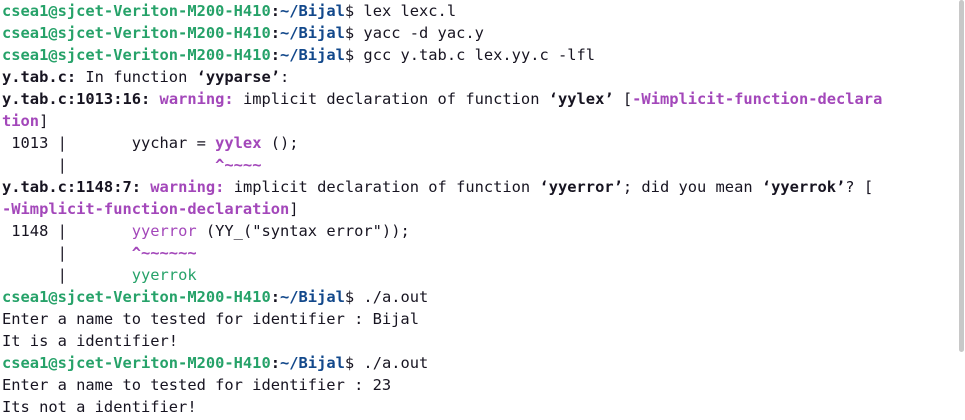 The width and height of the screenshot is (965, 420). I want to click on function-name: ‘yyerror’, so click(581, 187).